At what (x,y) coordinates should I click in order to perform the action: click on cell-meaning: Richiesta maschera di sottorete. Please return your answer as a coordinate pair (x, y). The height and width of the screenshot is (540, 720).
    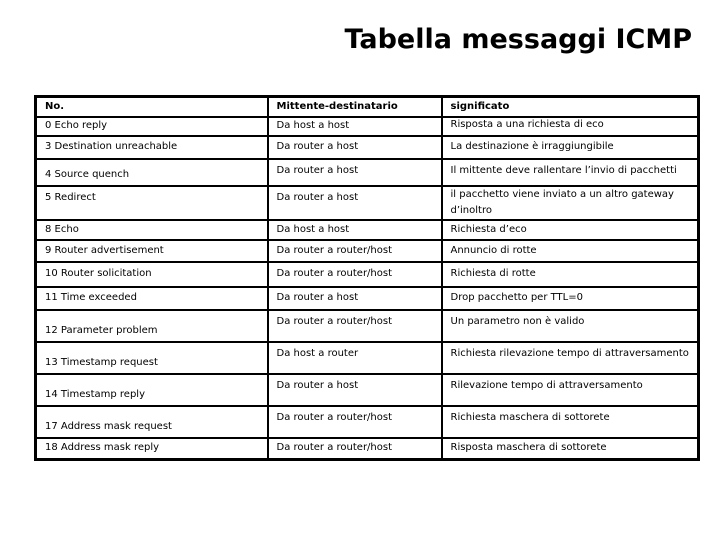
    Looking at the image, I should click on (570, 421).